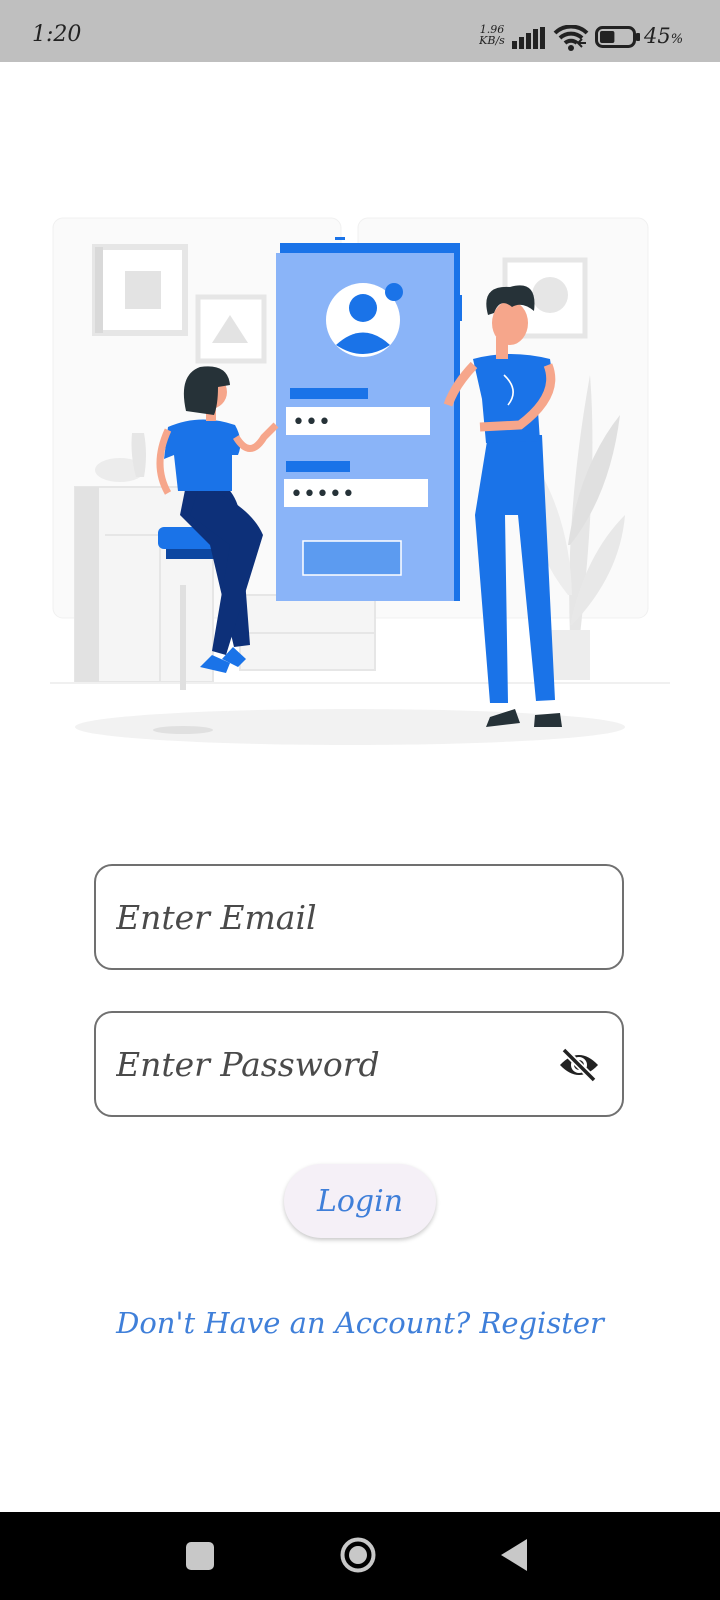  I want to click on battery-percent-value: 45, so click(657, 36).